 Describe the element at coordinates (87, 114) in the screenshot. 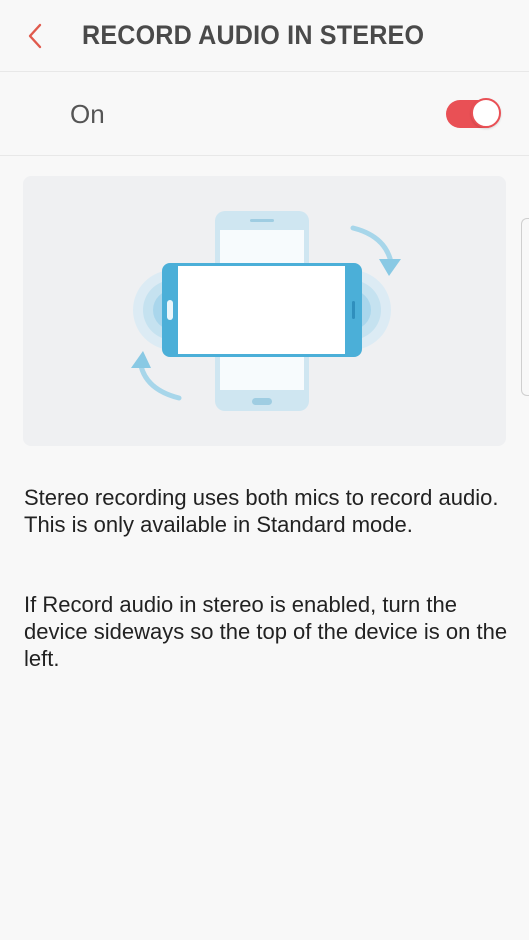

I see `switch-label: On` at that location.